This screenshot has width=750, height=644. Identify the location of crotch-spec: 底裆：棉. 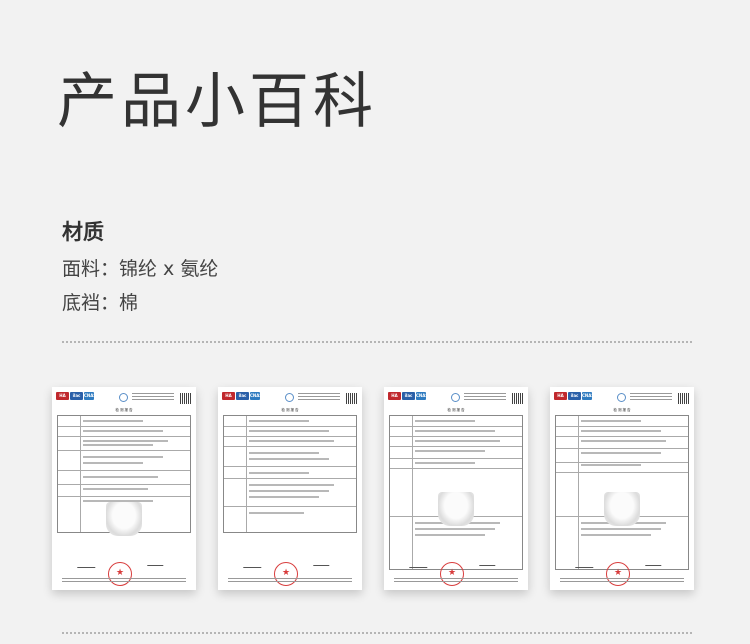
(100, 303).